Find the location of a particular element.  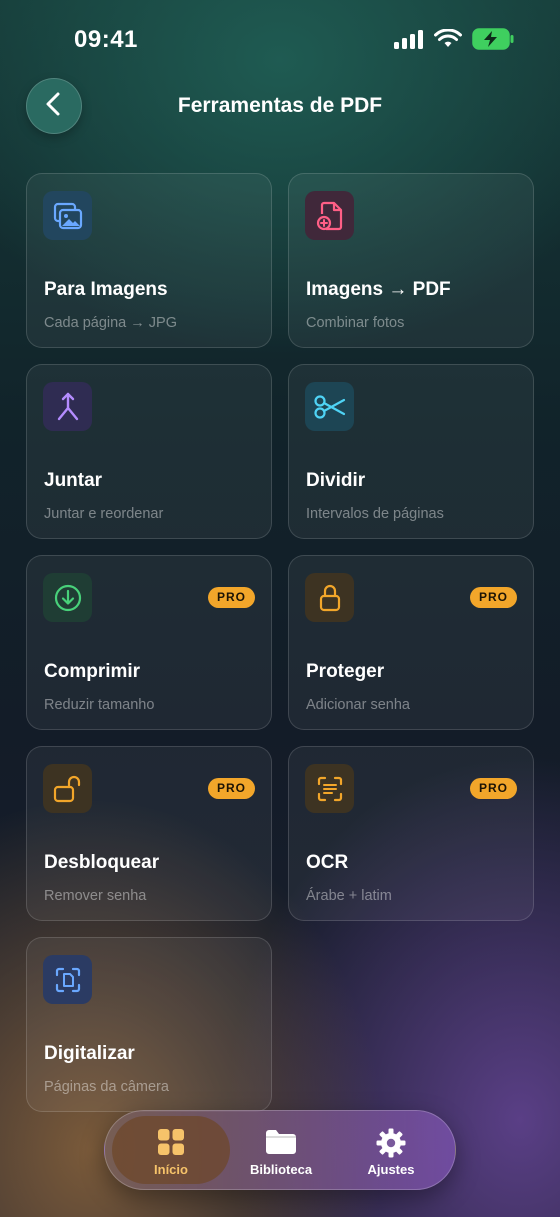

document-scan-icon is located at coordinates (67, 979).